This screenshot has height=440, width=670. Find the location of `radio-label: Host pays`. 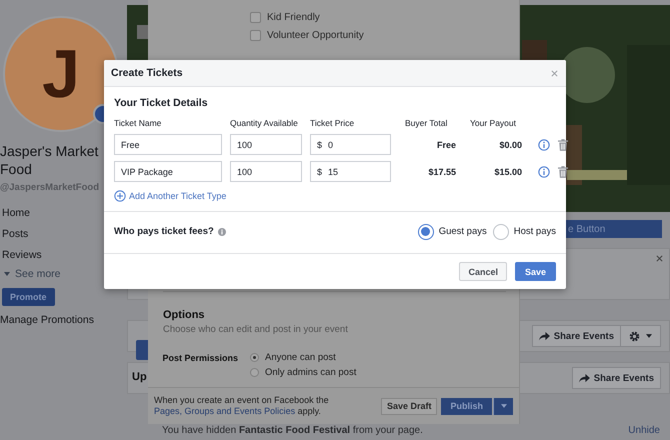

radio-label: Host pays is located at coordinates (535, 231).